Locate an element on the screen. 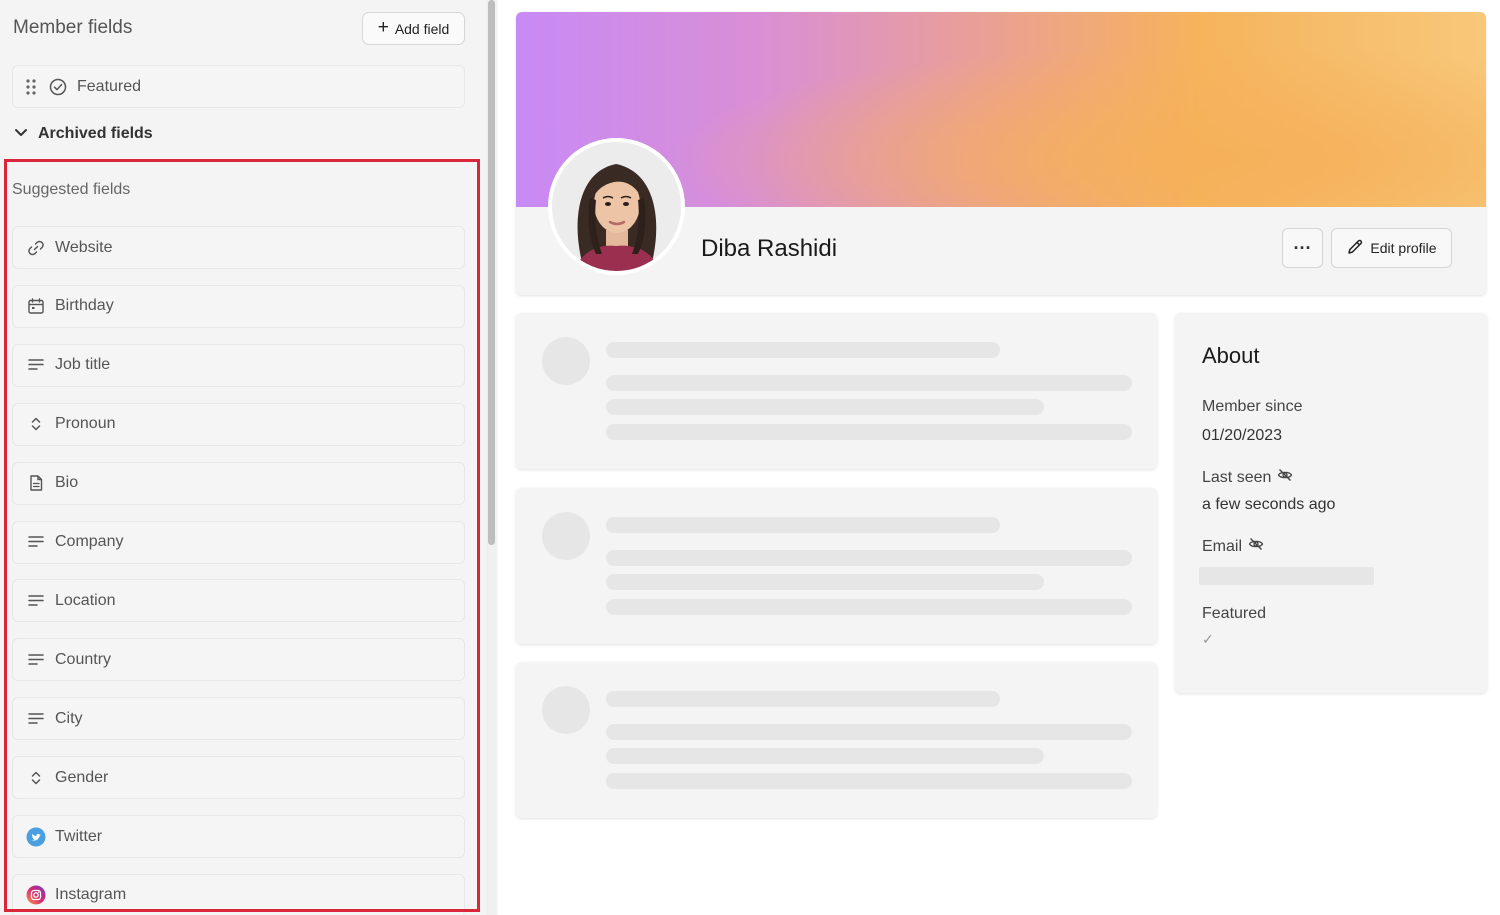 The image size is (1500, 915). member-since-label-text: Member since is located at coordinates (1252, 406).